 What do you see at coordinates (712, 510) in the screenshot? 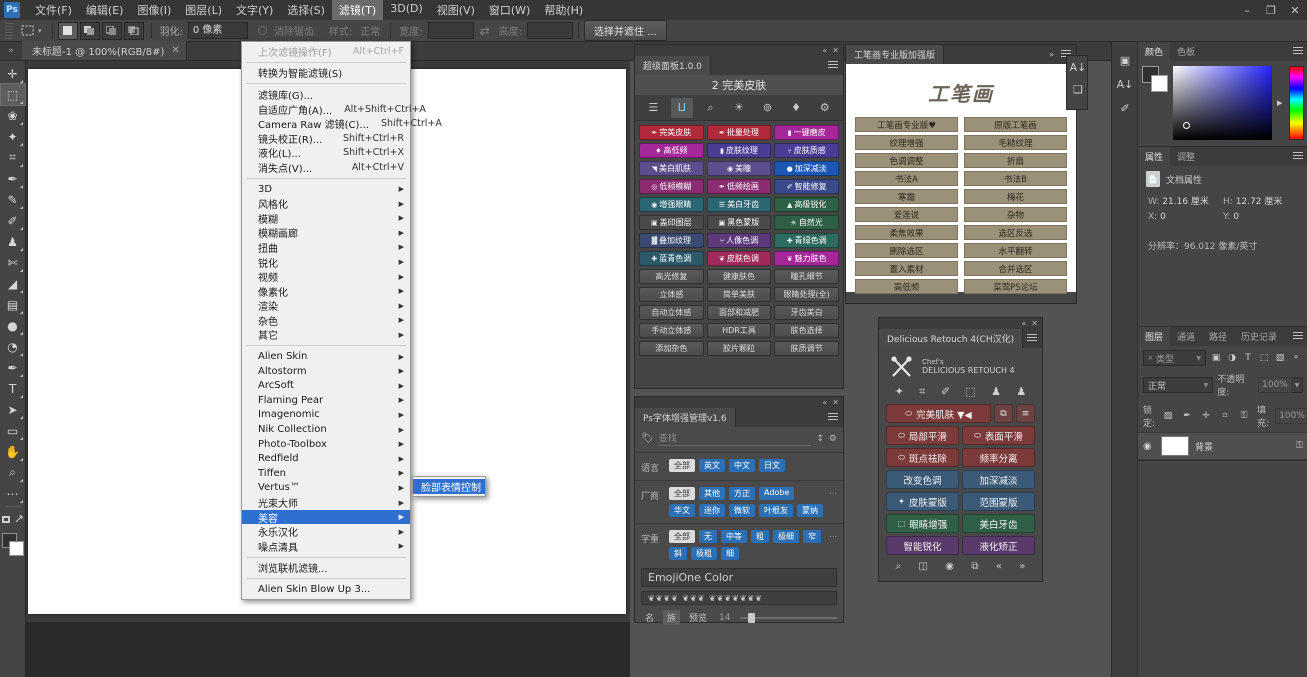
I see `vendor-chip-5: 迷你` at bounding box center [712, 510].